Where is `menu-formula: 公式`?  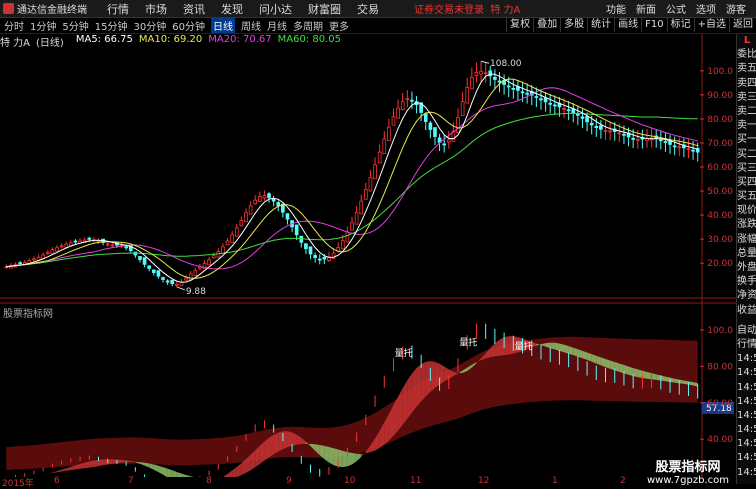
menu-formula: 公式 is located at coordinates (676, 8).